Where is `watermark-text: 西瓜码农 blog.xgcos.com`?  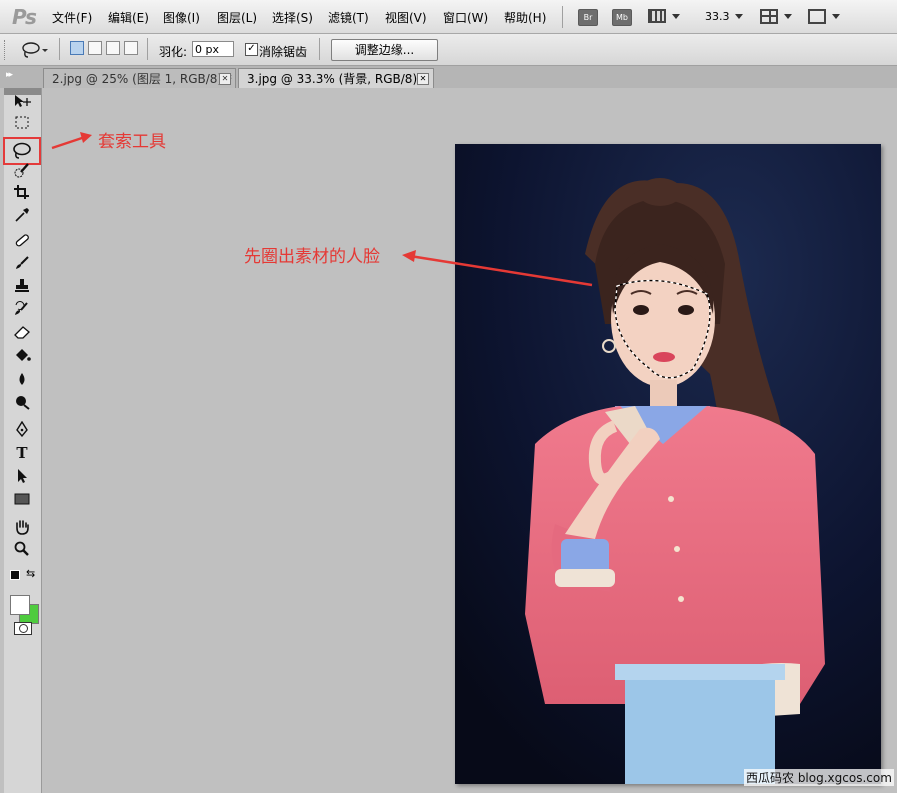 watermark-text: 西瓜码农 blog.xgcos.com is located at coordinates (819, 777).